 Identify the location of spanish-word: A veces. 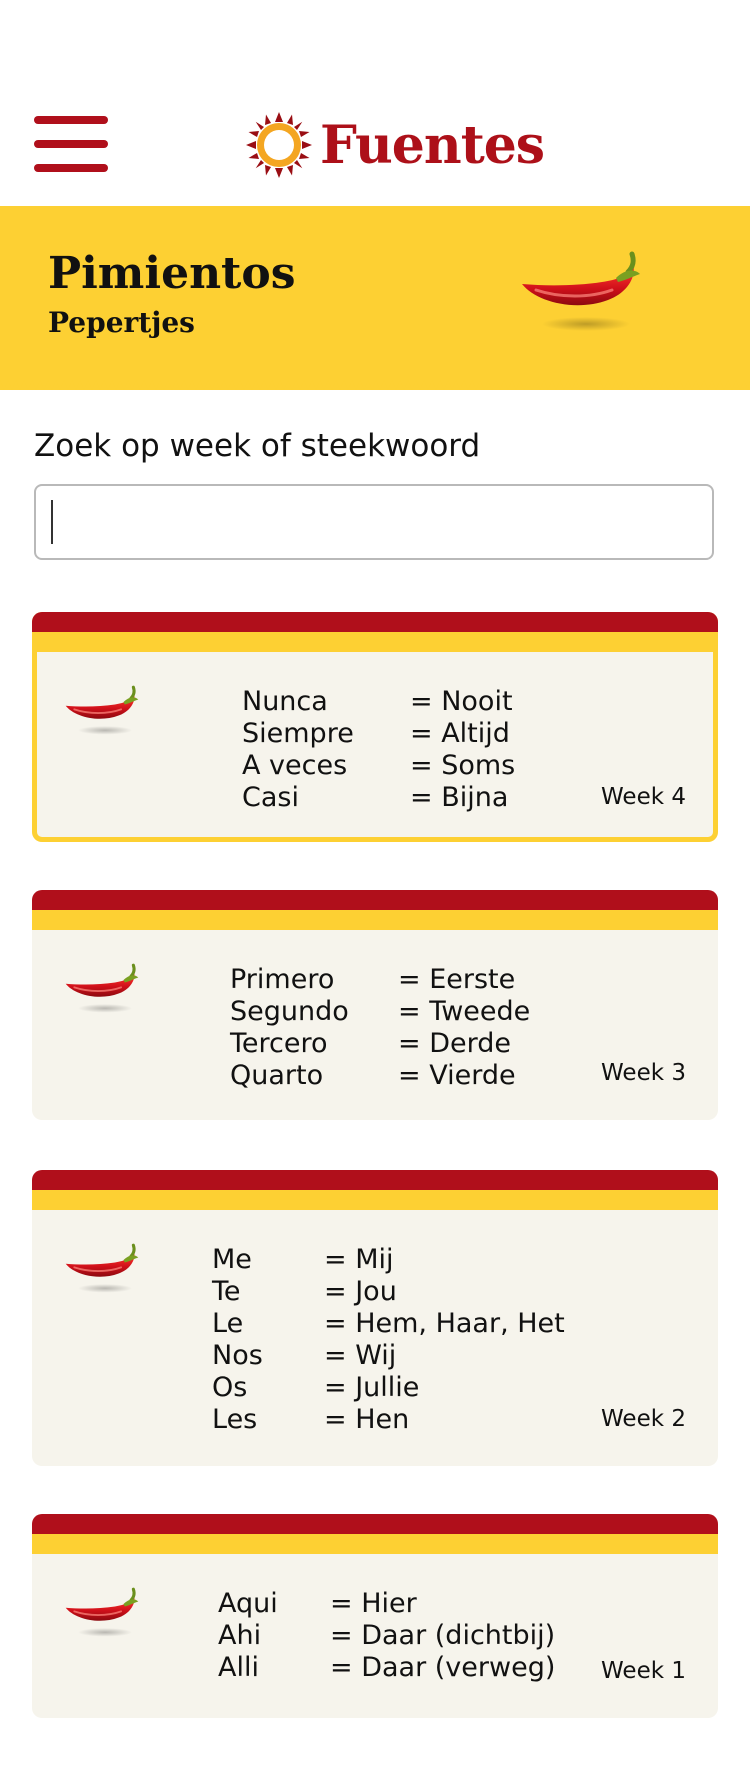
(295, 765).